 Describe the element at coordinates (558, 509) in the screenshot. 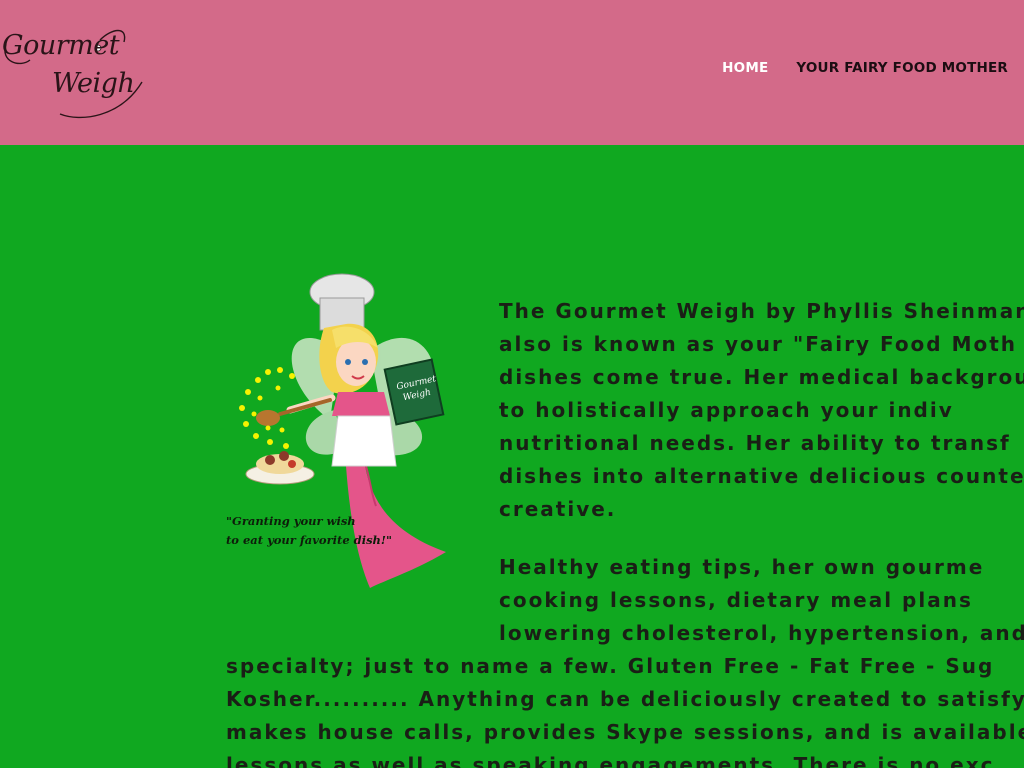

I see `intro-line: creative.` at that location.